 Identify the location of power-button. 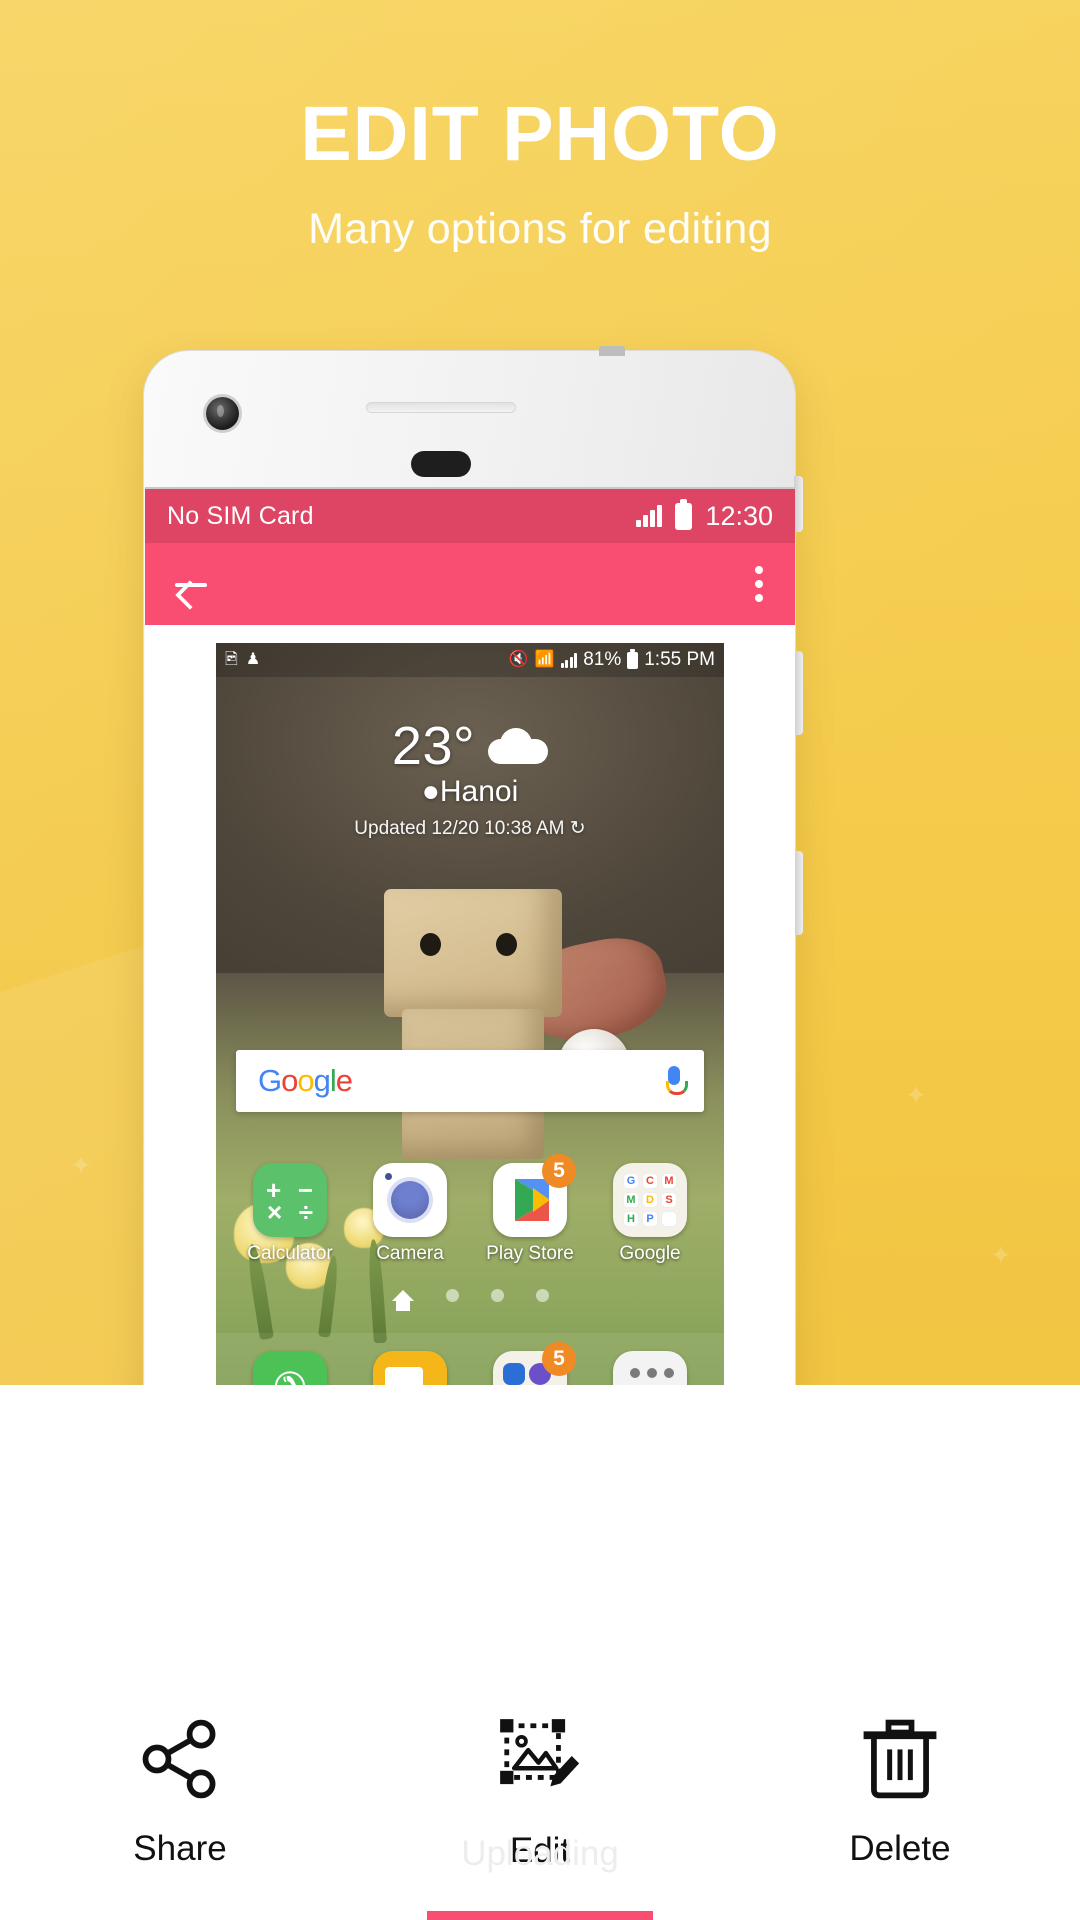
(798, 504).